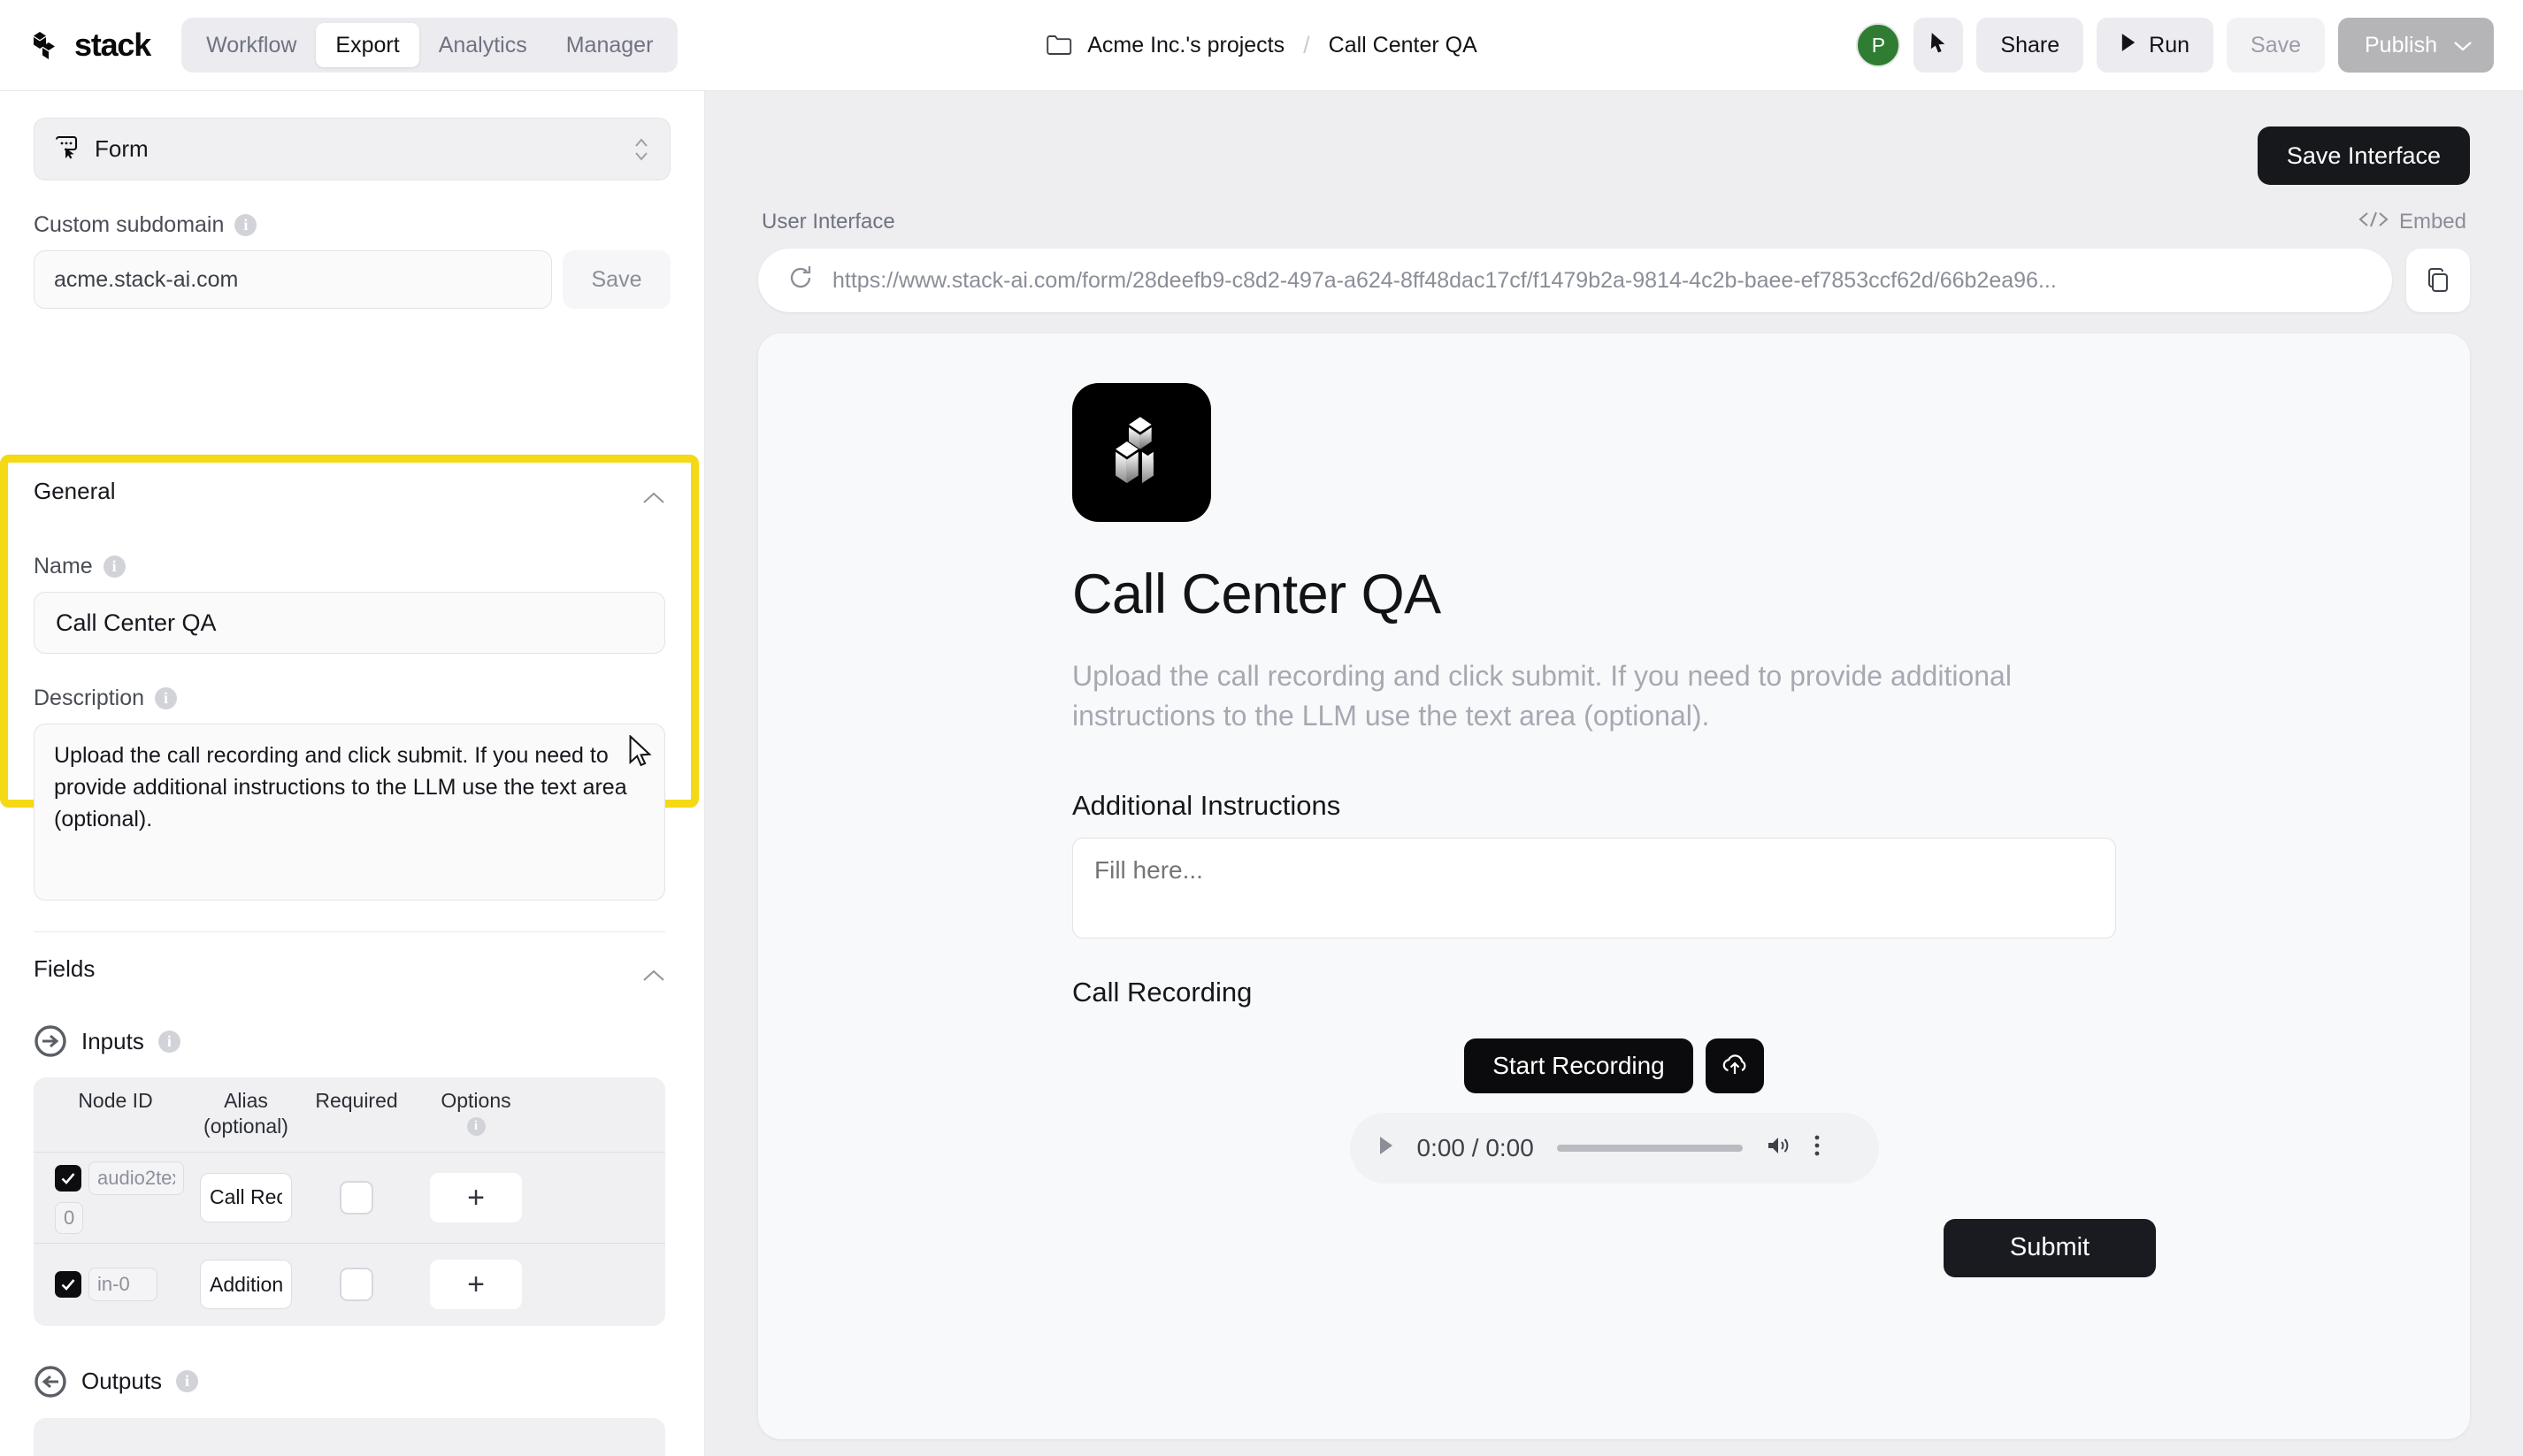  What do you see at coordinates (122, 148) in the screenshot?
I see `interface-type-value: Form` at bounding box center [122, 148].